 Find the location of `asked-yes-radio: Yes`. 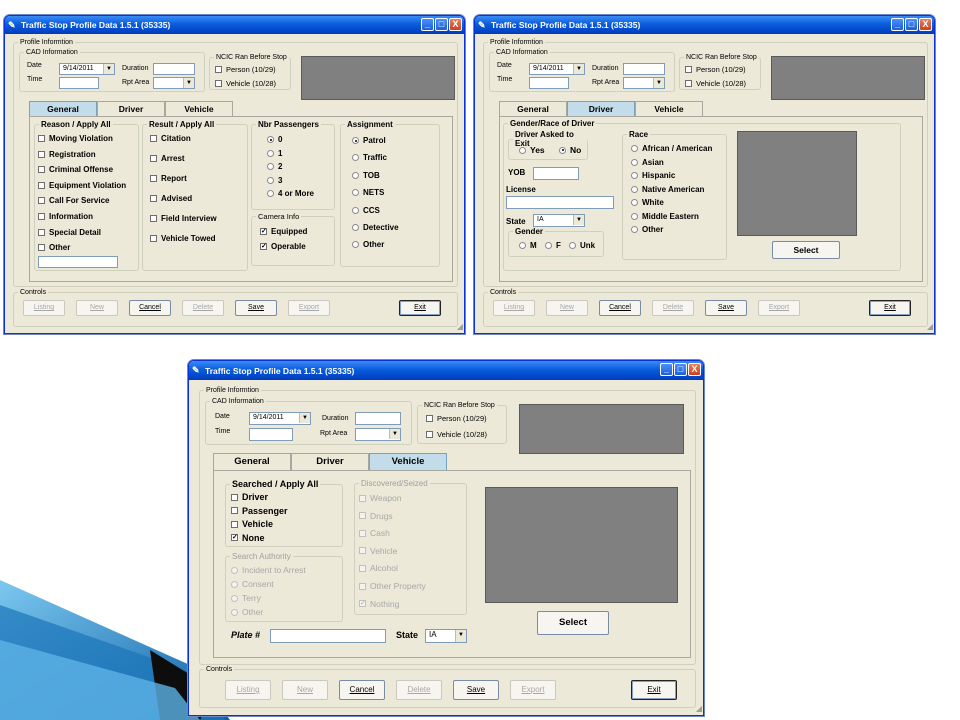

asked-yes-radio: Yes is located at coordinates (532, 150).